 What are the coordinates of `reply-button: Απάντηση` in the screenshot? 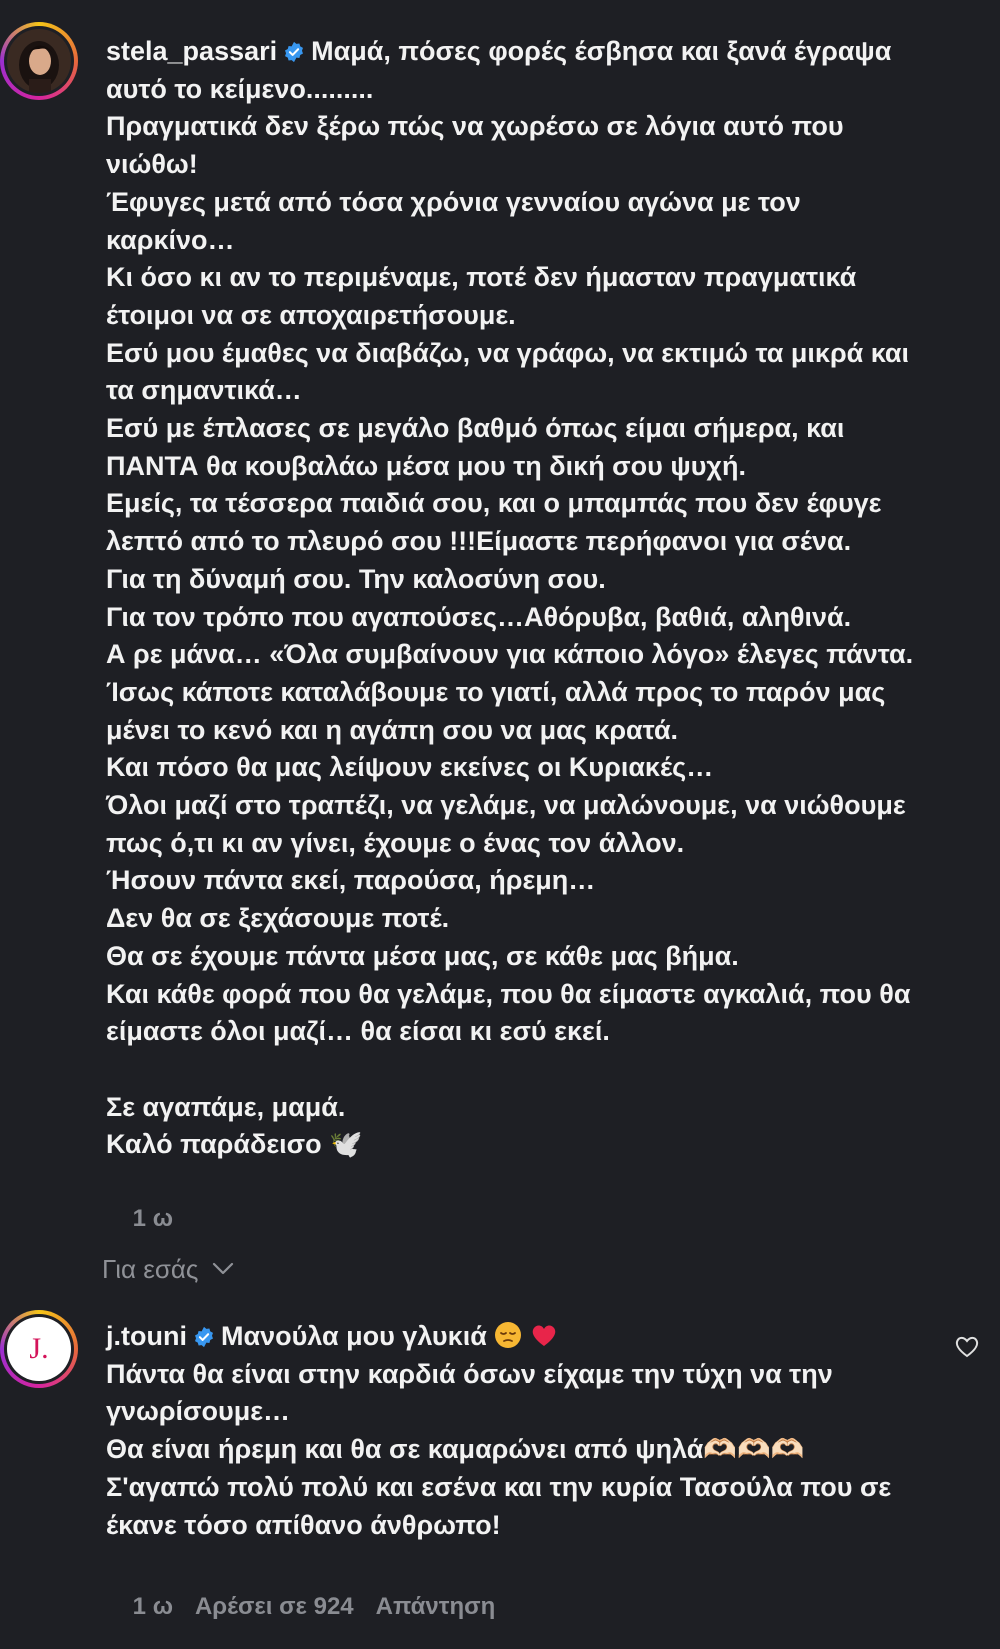 It's located at (436, 1606).